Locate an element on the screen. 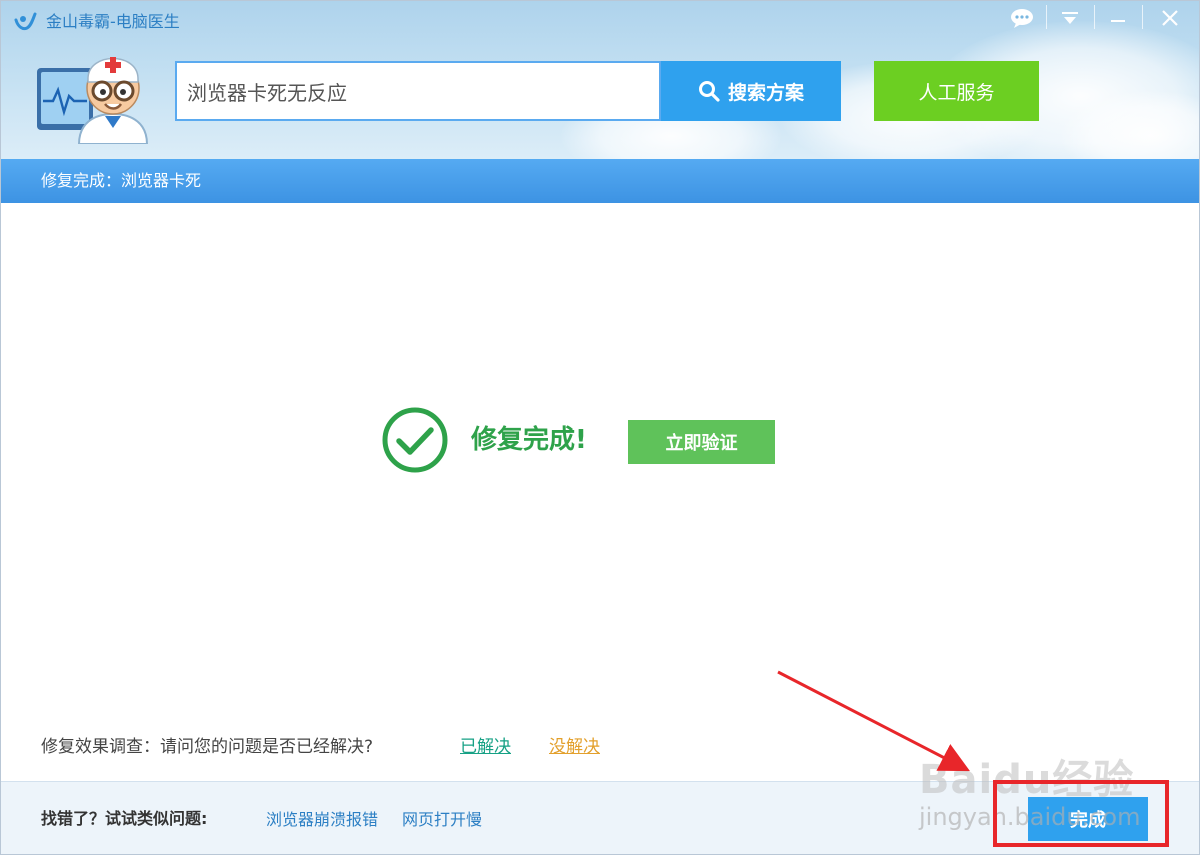 The height and width of the screenshot is (855, 1200). close-button is located at coordinates (1170, 18).